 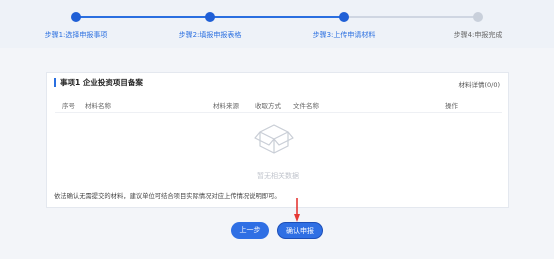 What do you see at coordinates (68, 106) in the screenshot?
I see `col-index: 序号` at bounding box center [68, 106].